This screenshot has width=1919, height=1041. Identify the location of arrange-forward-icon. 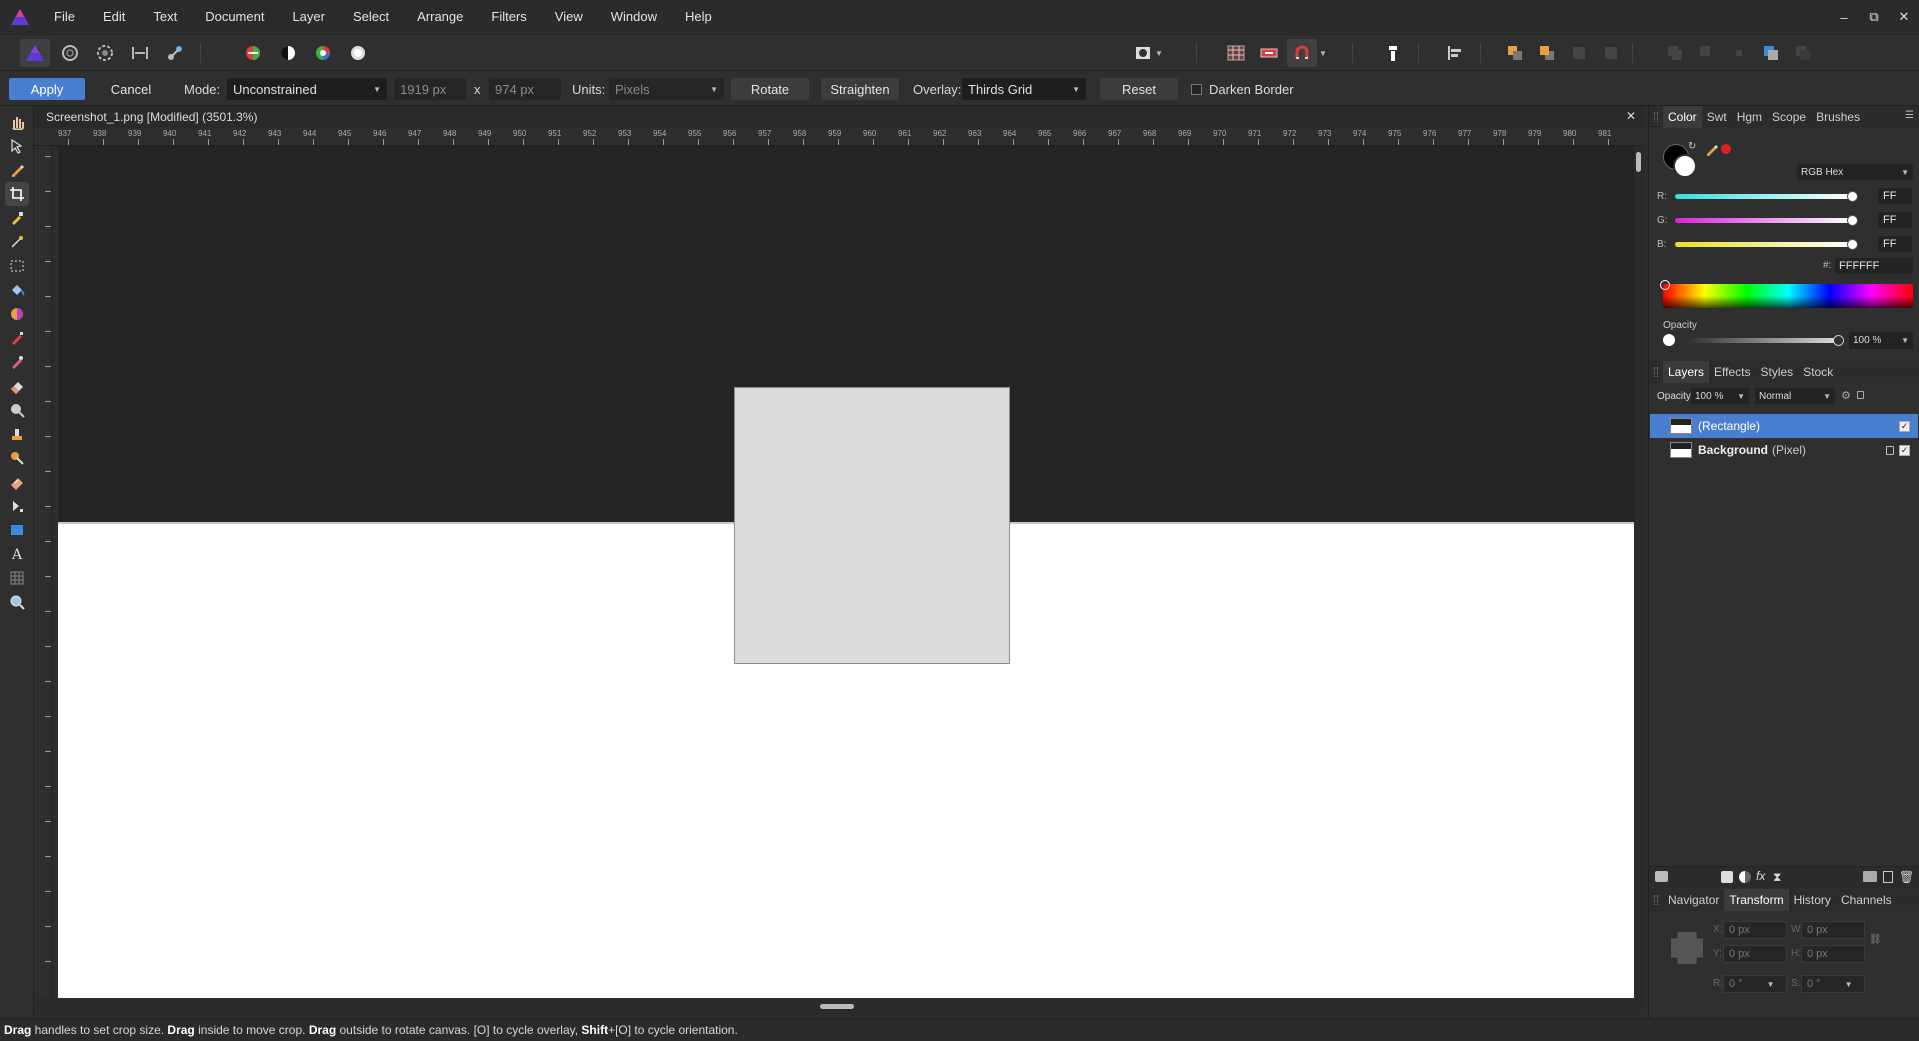
(1547, 53).